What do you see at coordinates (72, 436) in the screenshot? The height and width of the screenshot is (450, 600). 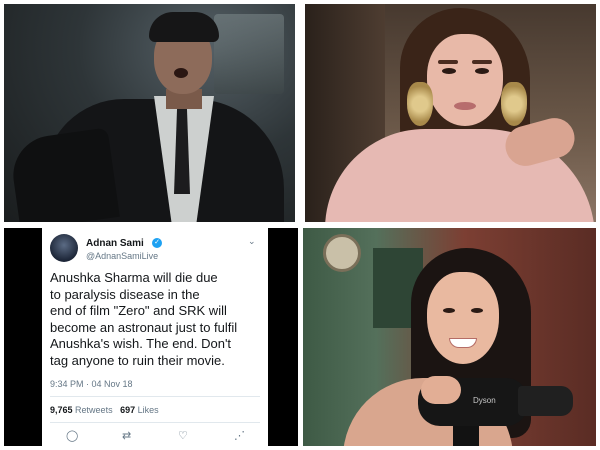 I see `reply-icon: ◯` at bounding box center [72, 436].